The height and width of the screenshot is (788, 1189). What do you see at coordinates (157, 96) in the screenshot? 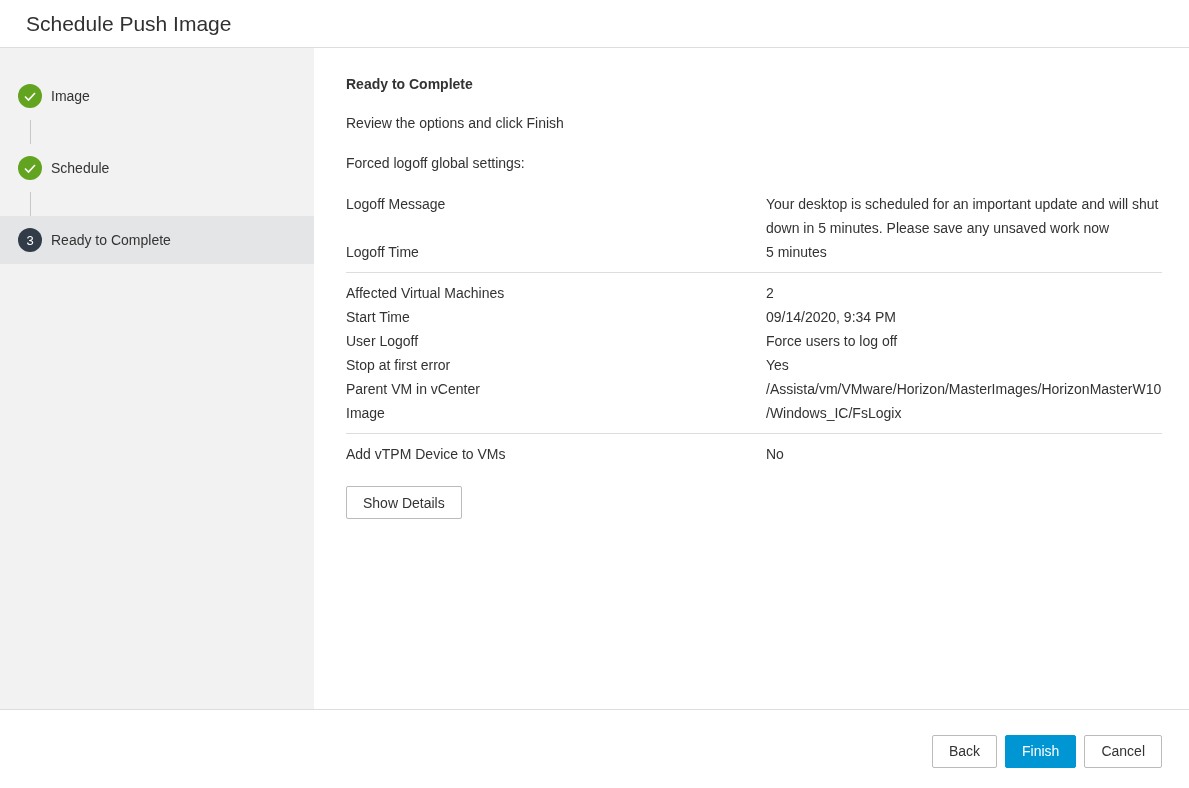
I see `wizard-step: Image` at bounding box center [157, 96].